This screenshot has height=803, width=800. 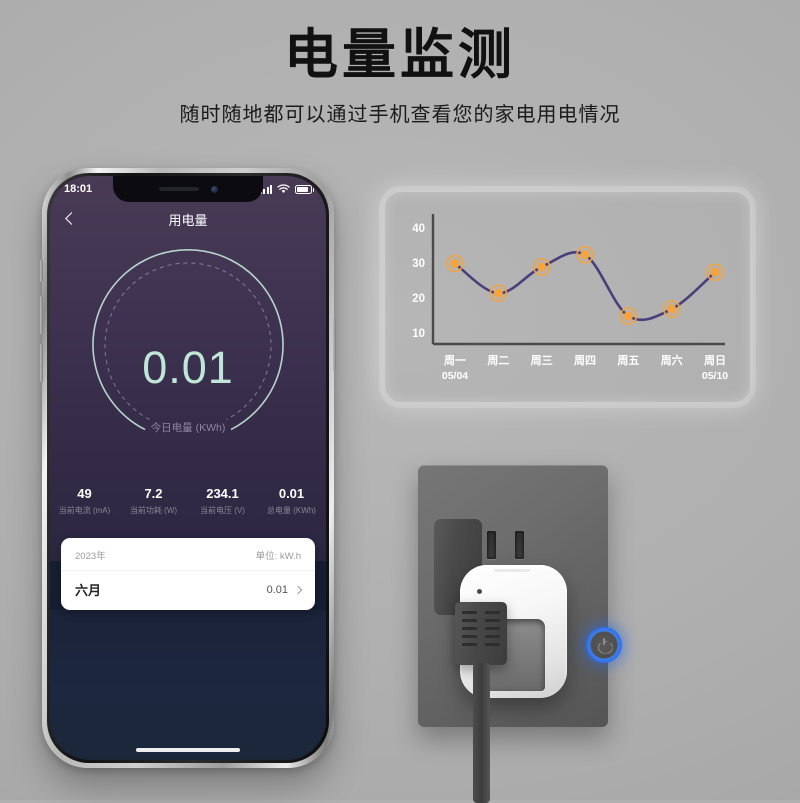 I want to click on socket-slot-right, so click(x=519, y=545).